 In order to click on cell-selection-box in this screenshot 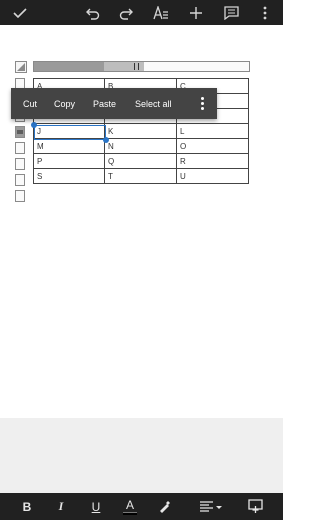, I will do `click(70, 132)`.